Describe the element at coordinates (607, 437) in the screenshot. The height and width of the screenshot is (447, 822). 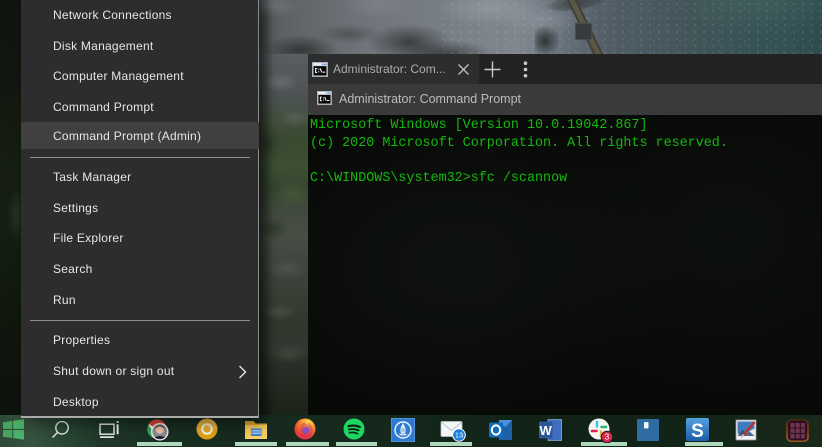
I see `svg-text: 3` at that location.